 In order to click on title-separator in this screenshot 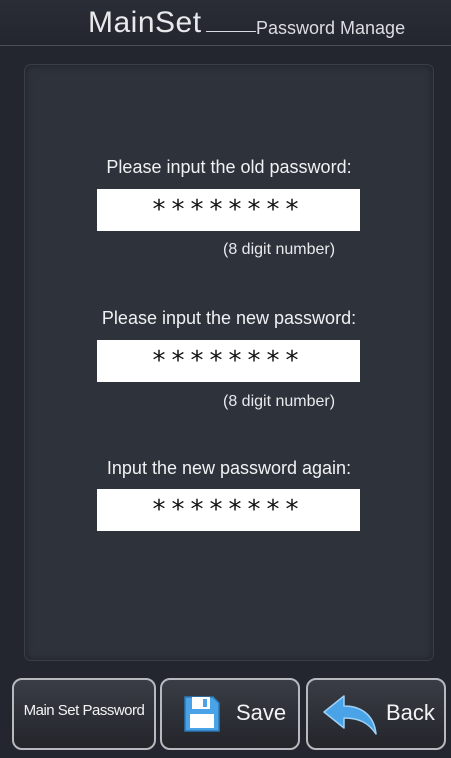, I will do `click(231, 31)`.